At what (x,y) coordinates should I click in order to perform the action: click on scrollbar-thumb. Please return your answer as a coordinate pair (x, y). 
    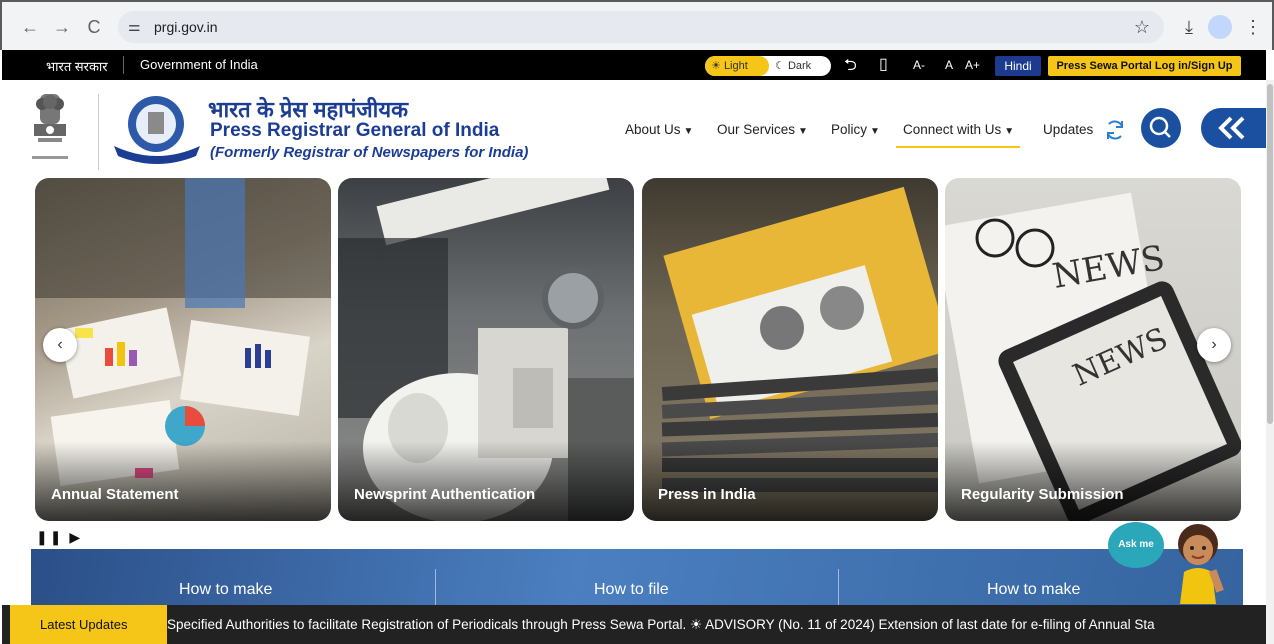
    Looking at the image, I should click on (1270, 254).